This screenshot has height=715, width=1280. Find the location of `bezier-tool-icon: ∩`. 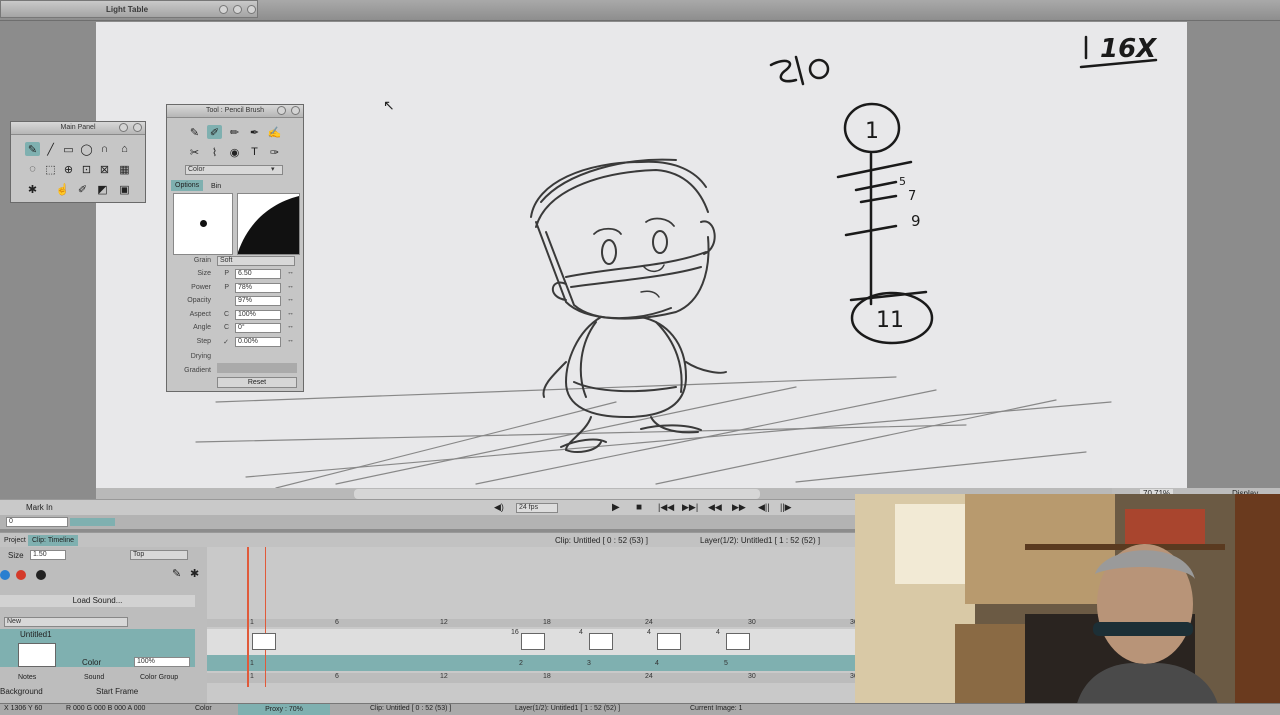

bezier-tool-icon: ∩ is located at coordinates (104, 149).